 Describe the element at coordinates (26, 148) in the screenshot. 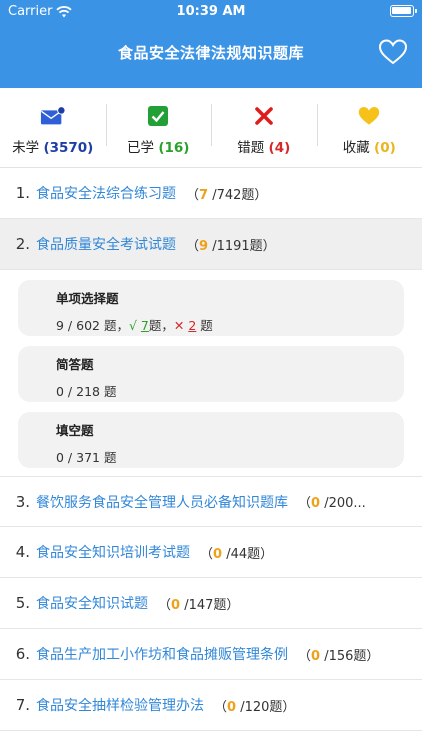

I see `stat-label: 未学` at that location.